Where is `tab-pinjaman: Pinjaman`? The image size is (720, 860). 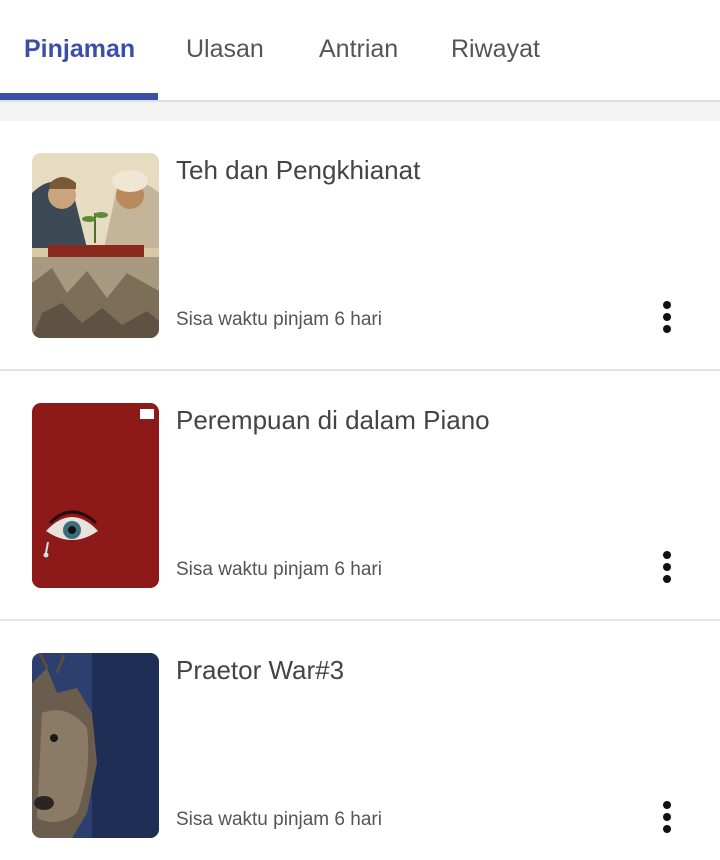 tab-pinjaman: Pinjaman is located at coordinates (79, 50).